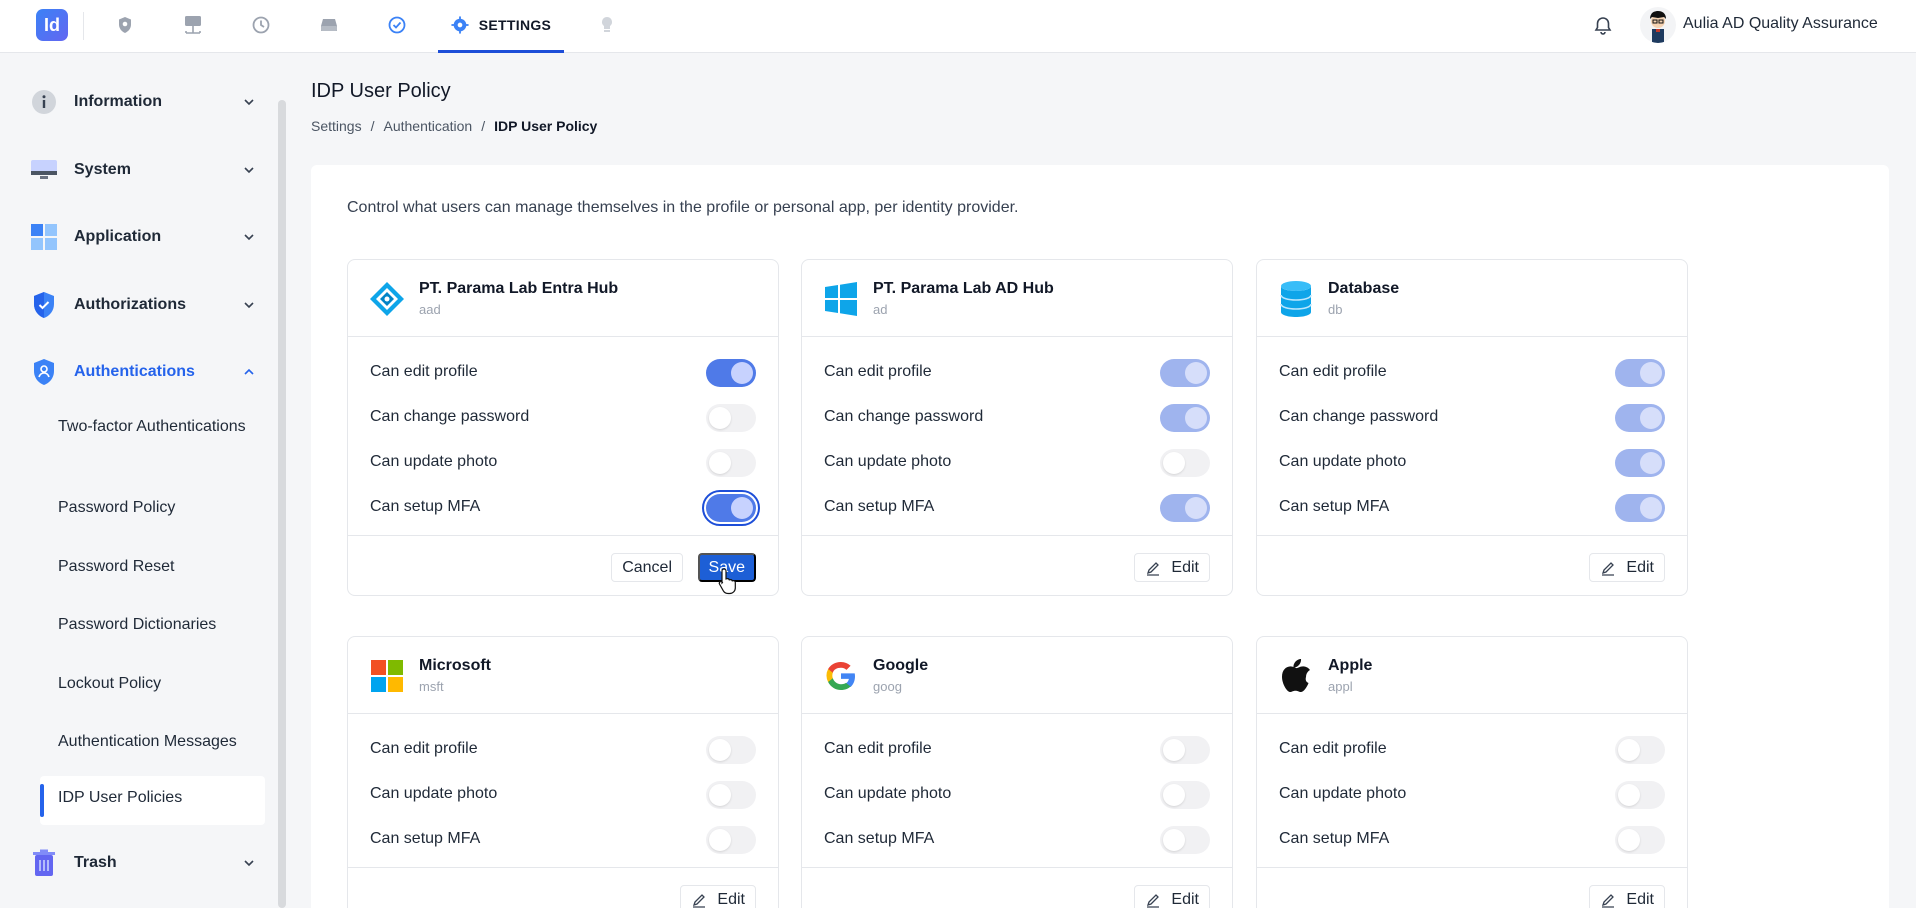  Describe the element at coordinates (152, 800) in the screenshot. I see `sidebar-sub-idp-user-policies: IDP User Policies` at that location.